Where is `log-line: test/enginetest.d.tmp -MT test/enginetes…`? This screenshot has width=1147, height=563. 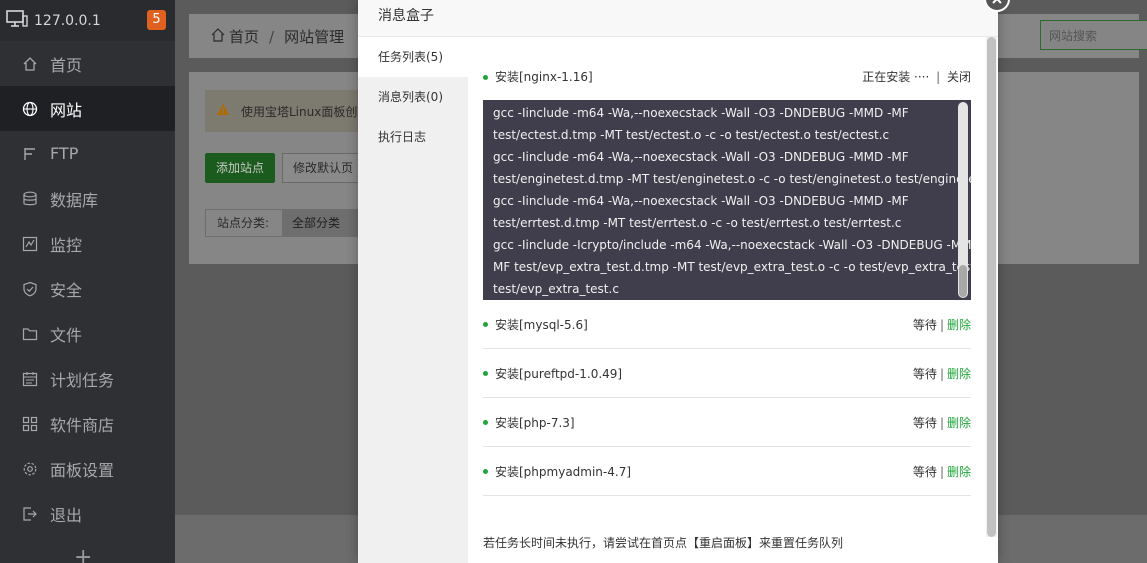
log-line: test/enginetest.d.tmp -MT test/enginetes… is located at coordinates (732, 179).